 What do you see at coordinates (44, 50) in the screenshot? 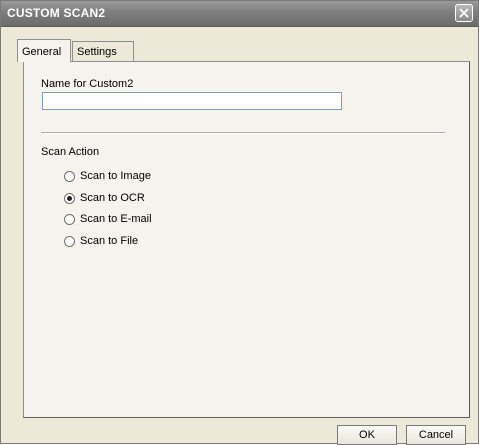
I see `tab-general: General` at bounding box center [44, 50].